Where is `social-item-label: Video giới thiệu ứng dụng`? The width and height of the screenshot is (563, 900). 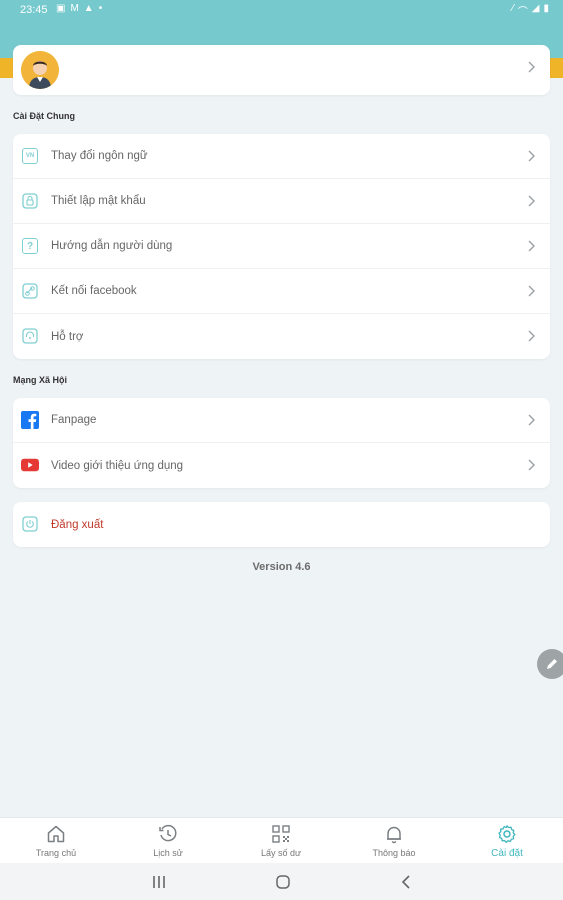 social-item-label: Video giới thiệu ứng dụng is located at coordinates (117, 465).